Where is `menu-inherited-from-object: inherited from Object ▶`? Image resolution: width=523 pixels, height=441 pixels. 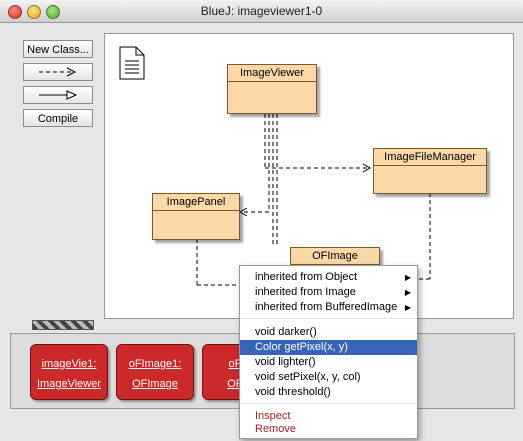 menu-inherited-from-object: inherited from Object ▶ is located at coordinates (328, 277).